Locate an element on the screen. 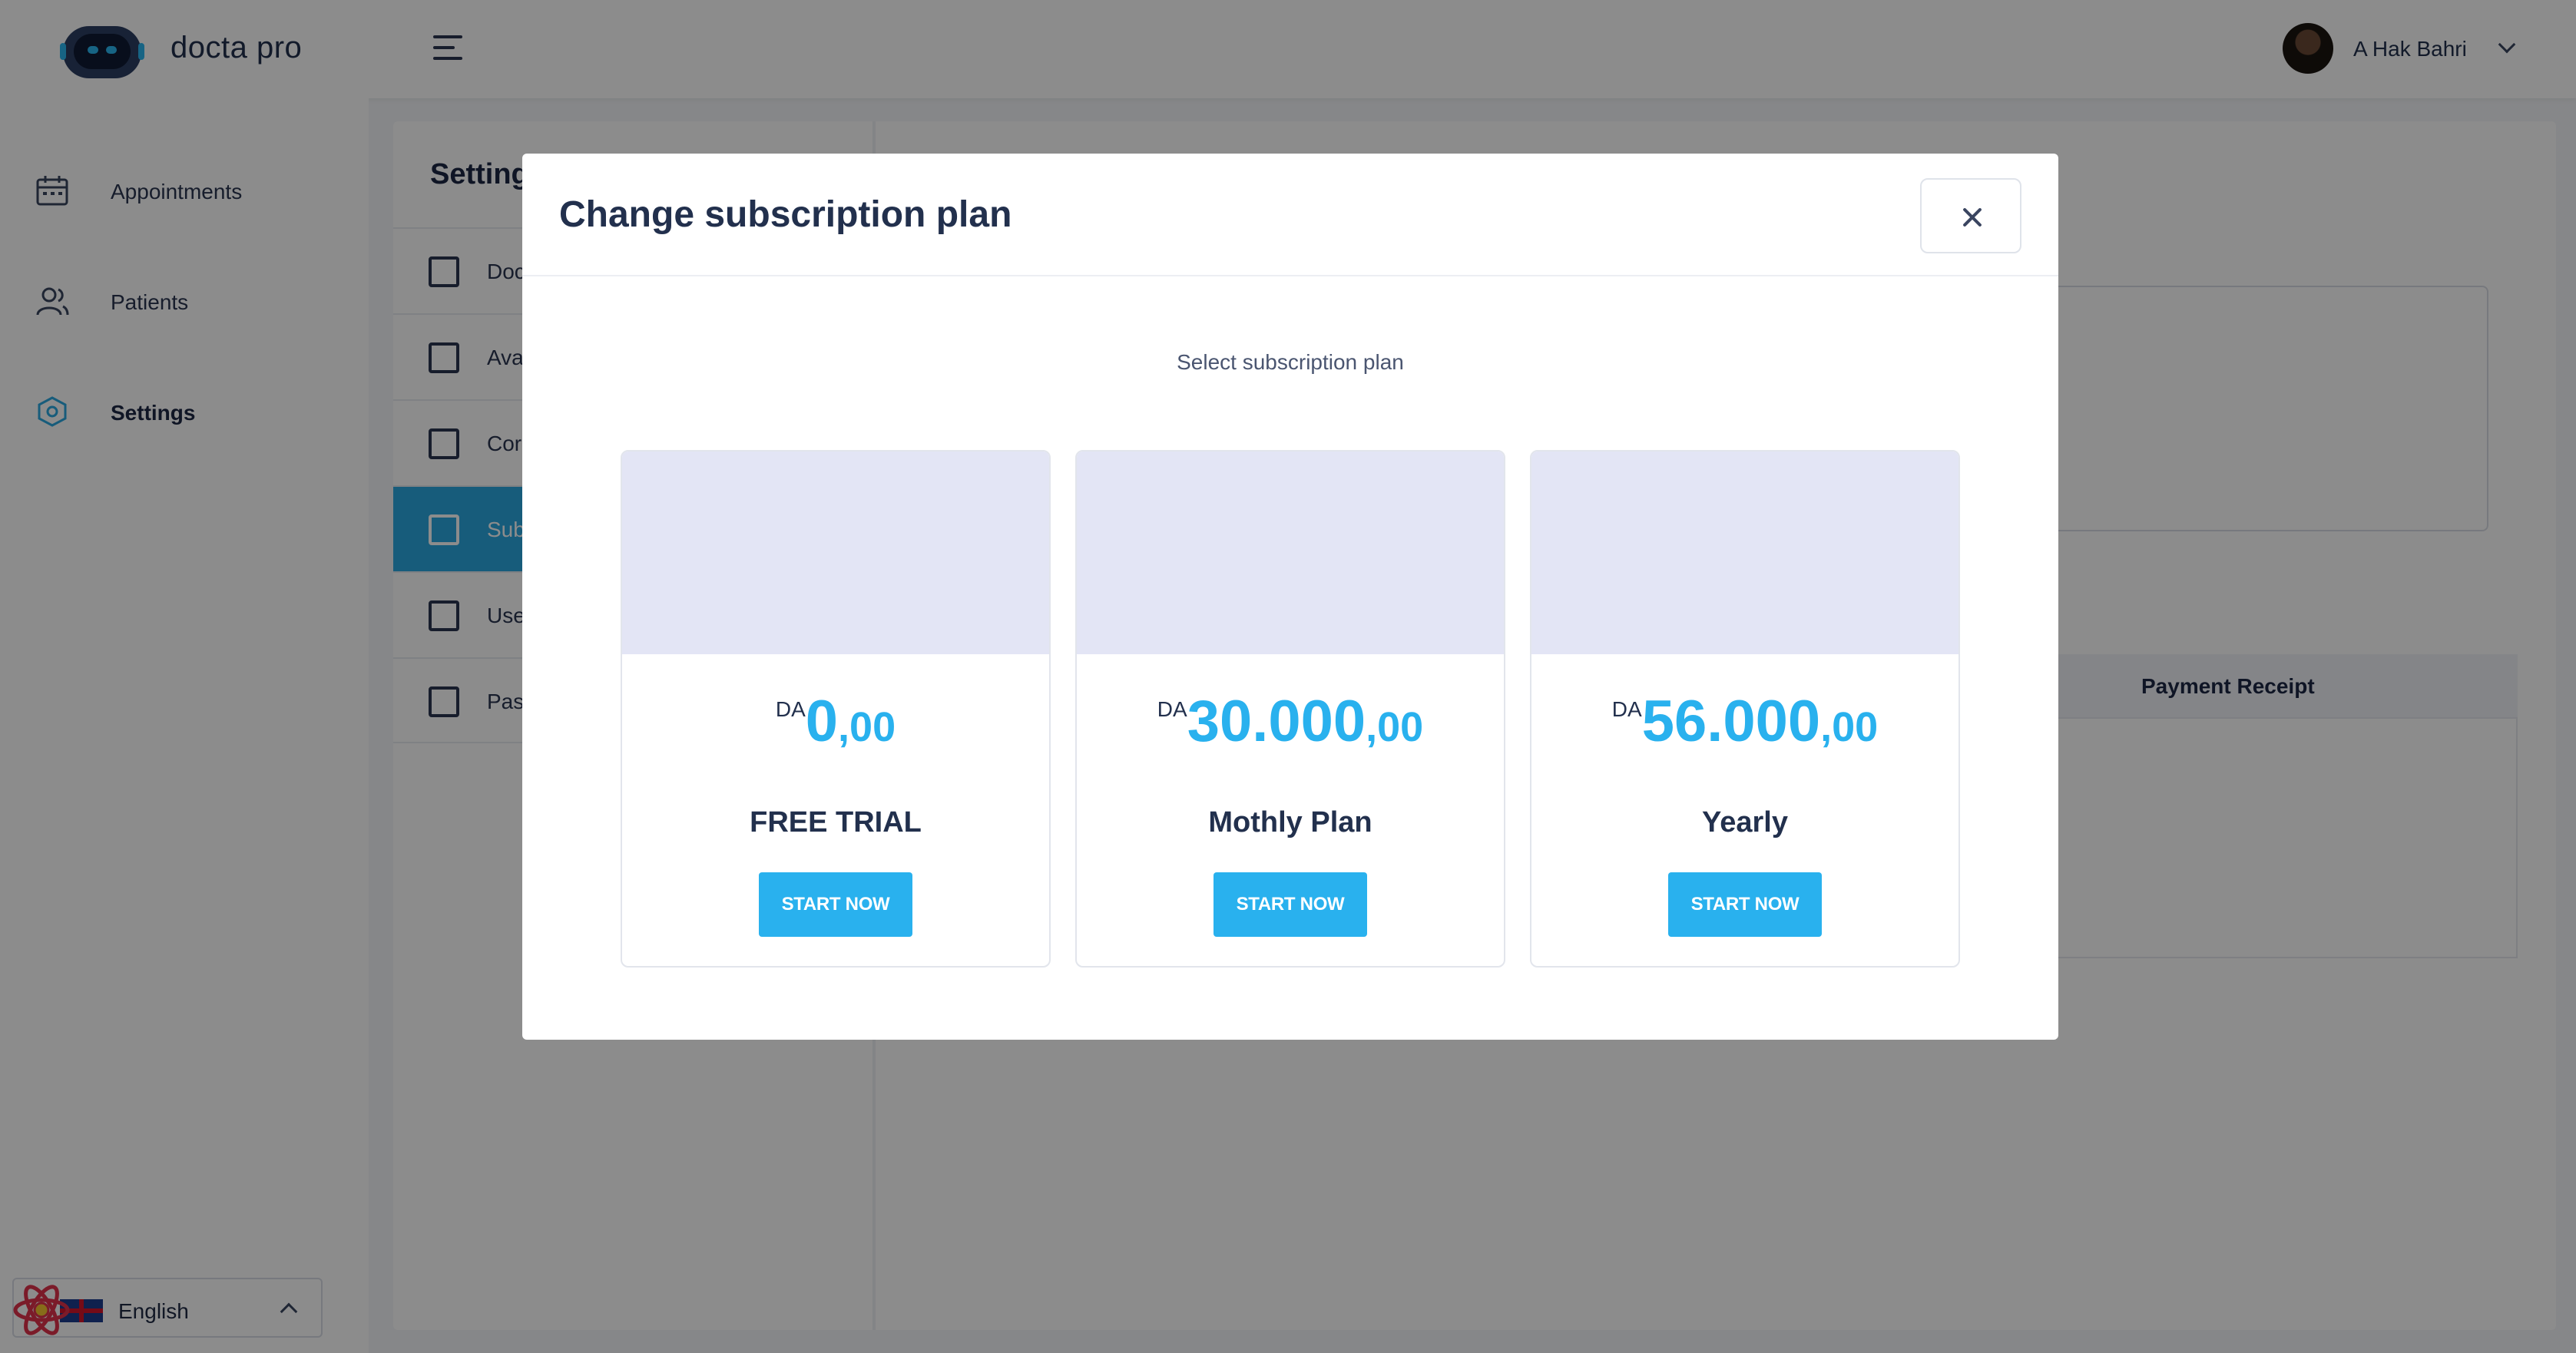 Image resolution: width=2576 pixels, height=1353 pixels. plan-price: DA30.000,00 is located at coordinates (1290, 721).